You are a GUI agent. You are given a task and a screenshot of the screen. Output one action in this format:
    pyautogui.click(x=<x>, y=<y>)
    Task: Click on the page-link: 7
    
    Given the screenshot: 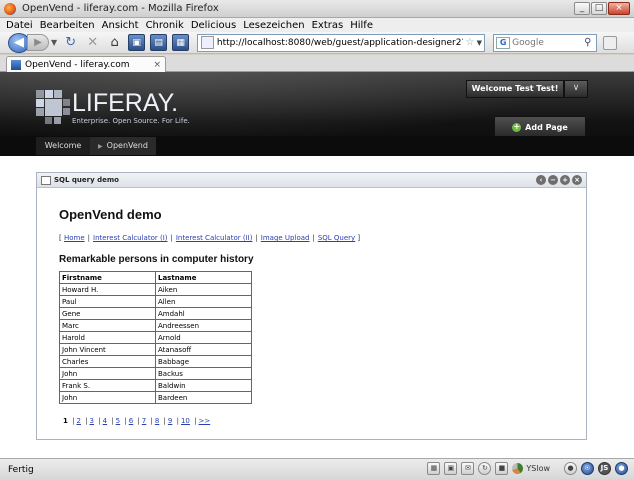 What is the action you would take?
    pyautogui.click(x=144, y=421)
    